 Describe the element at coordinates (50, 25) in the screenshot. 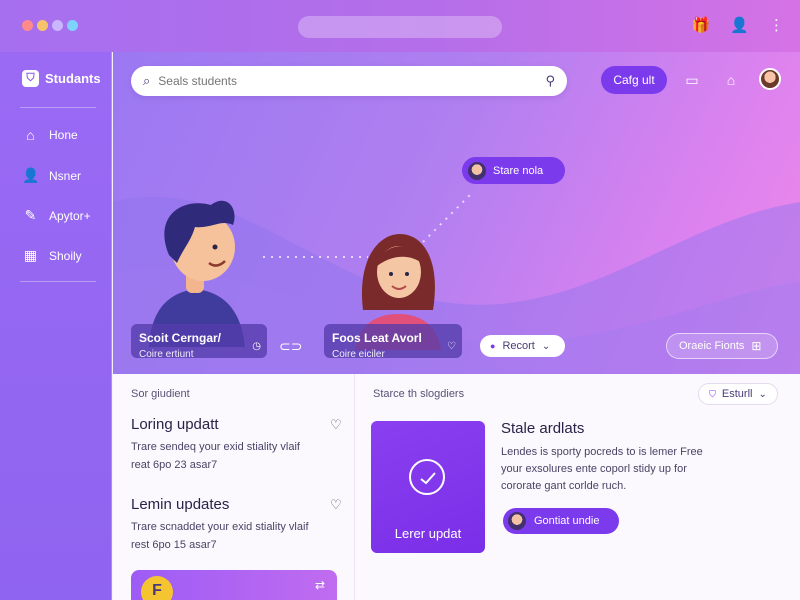

I see `window-controls` at that location.